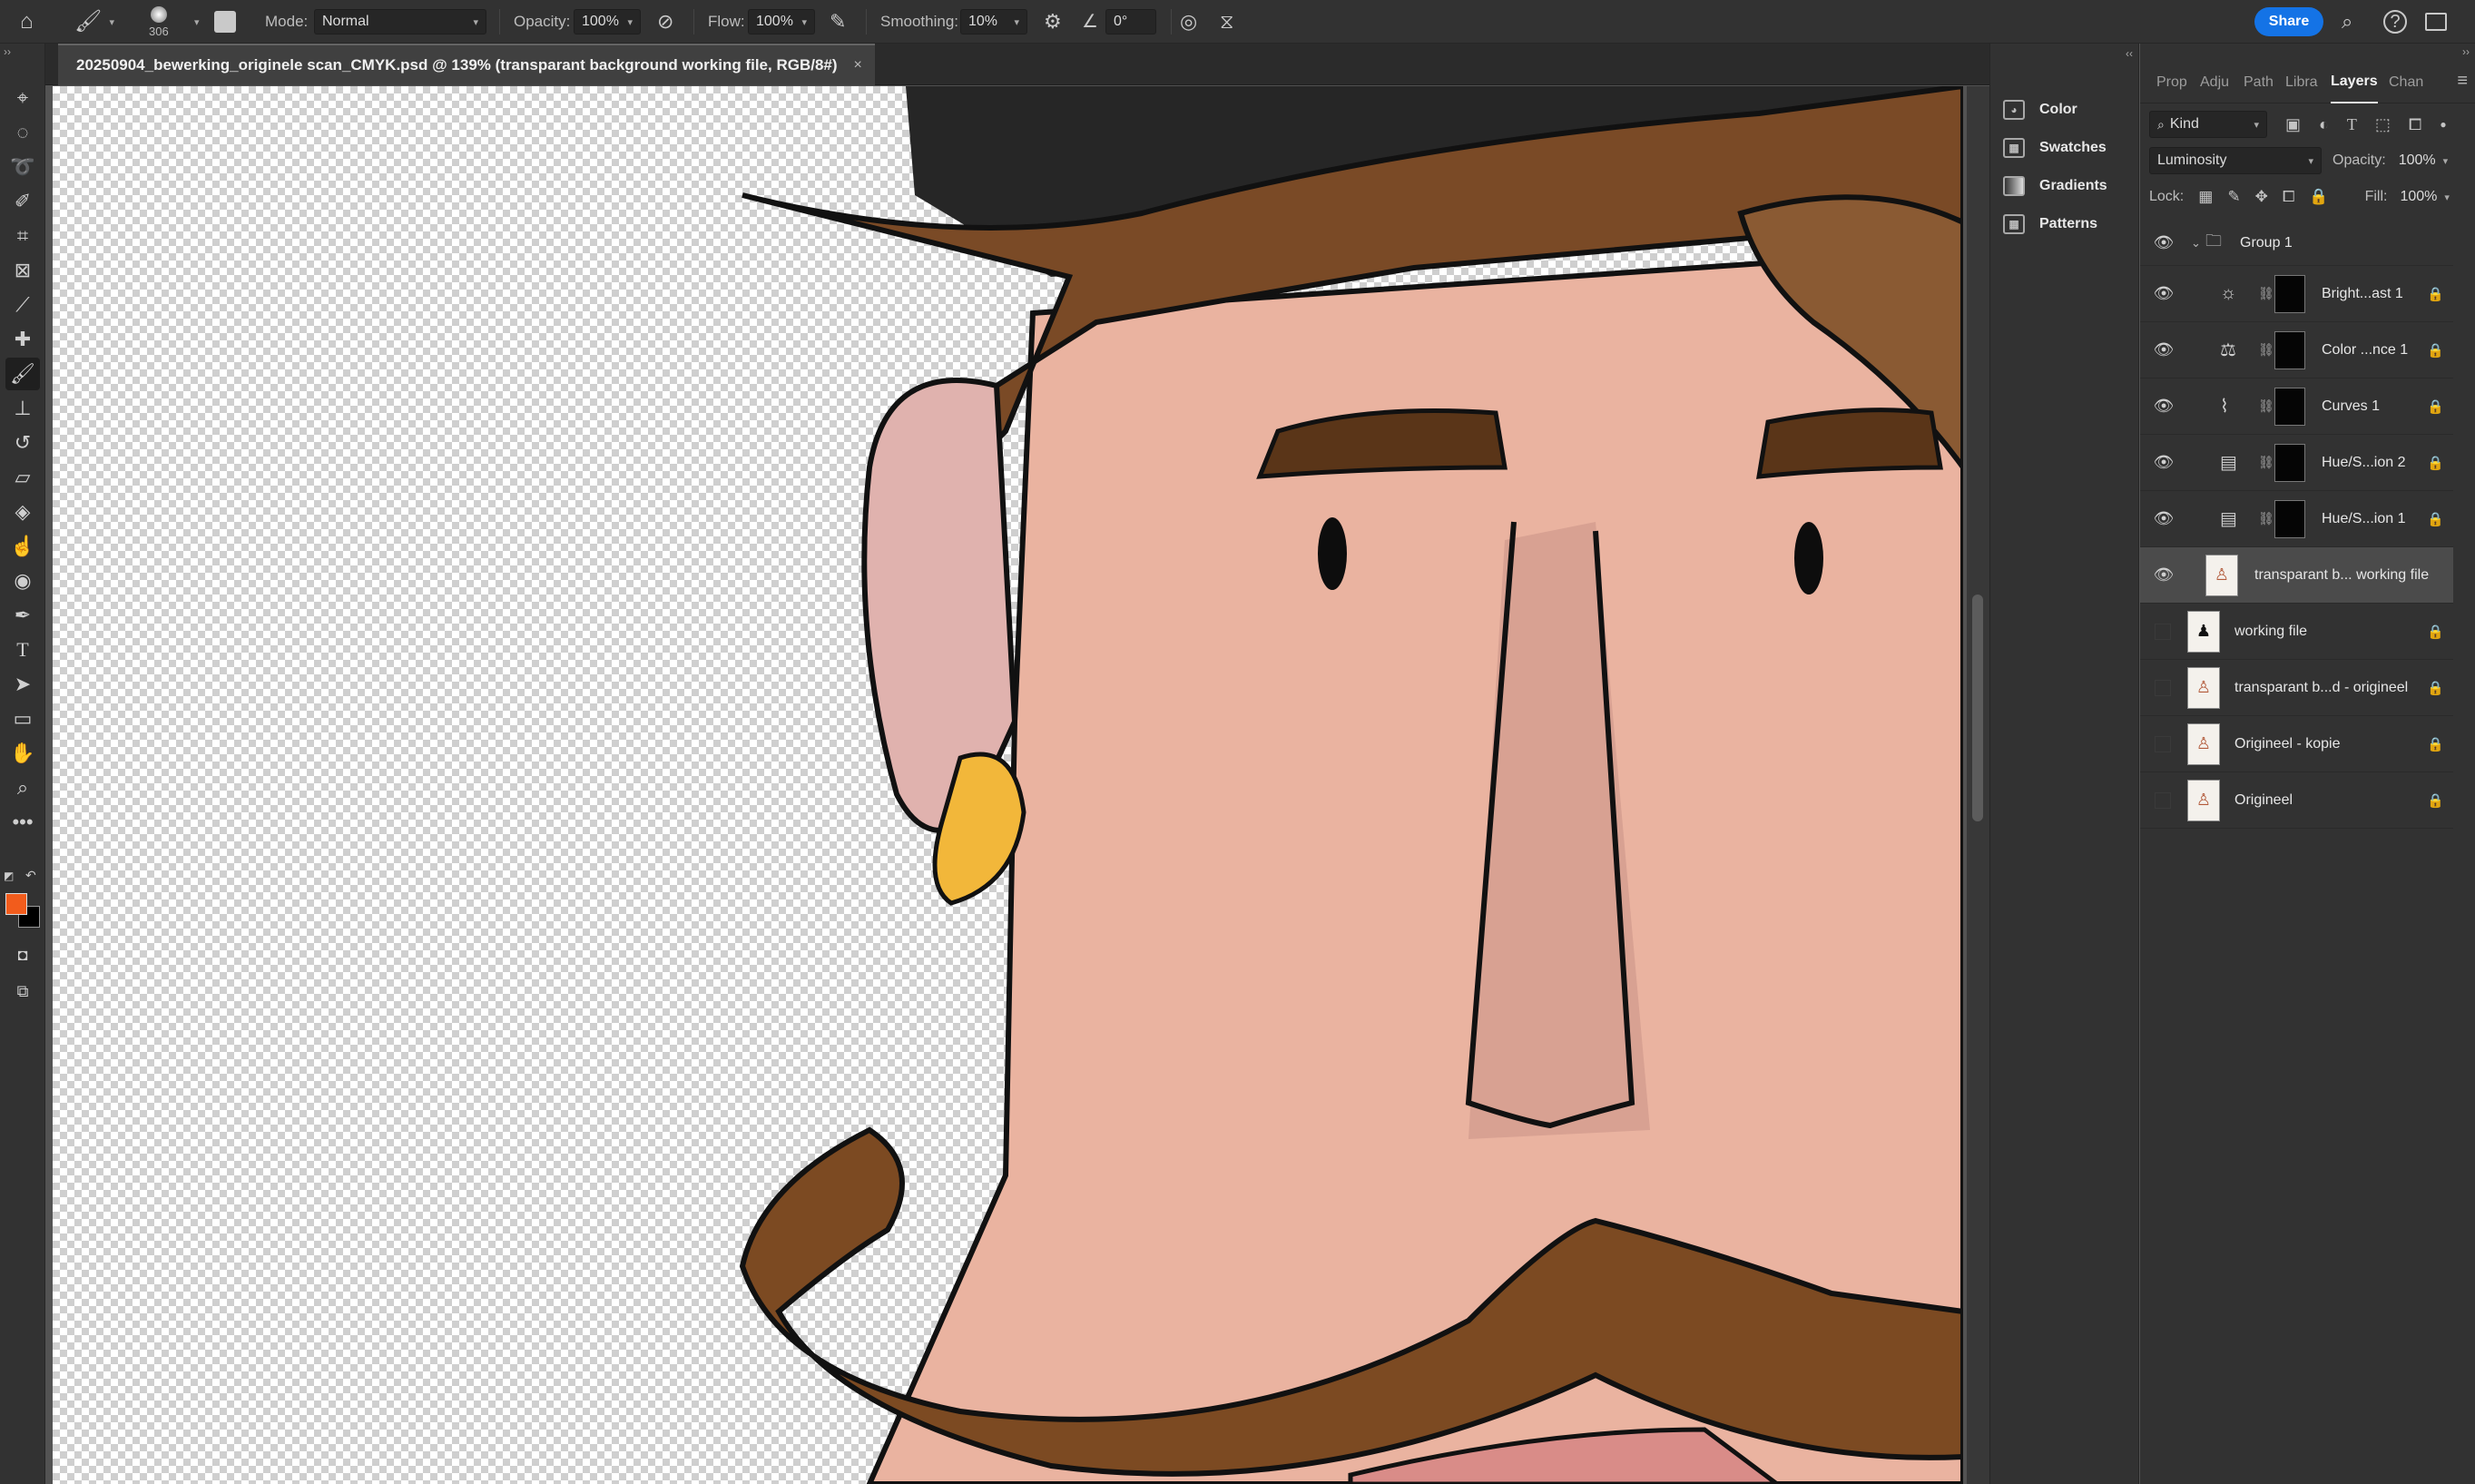  I want to click on smudge-tool: ☝, so click(22, 546).